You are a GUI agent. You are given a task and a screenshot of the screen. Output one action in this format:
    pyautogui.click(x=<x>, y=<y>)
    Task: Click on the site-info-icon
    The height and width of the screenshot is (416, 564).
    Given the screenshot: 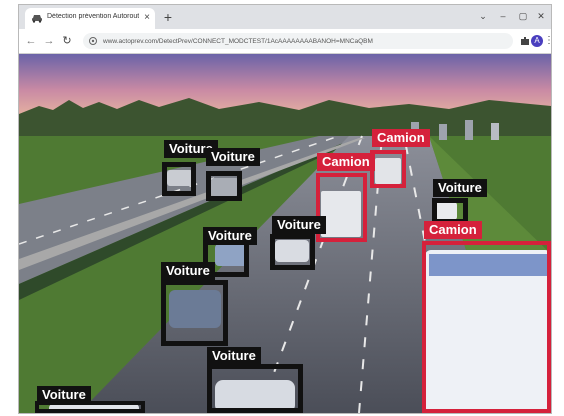 What is the action you would take?
    pyautogui.click(x=93, y=41)
    